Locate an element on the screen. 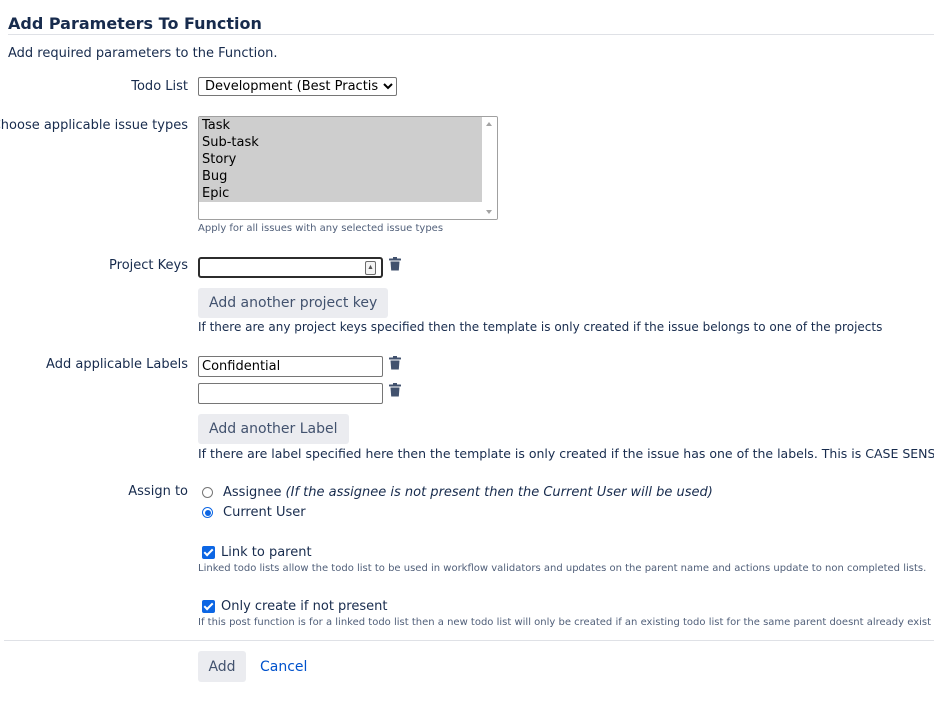  link-to-parent-option: Link to parent is located at coordinates (257, 552).